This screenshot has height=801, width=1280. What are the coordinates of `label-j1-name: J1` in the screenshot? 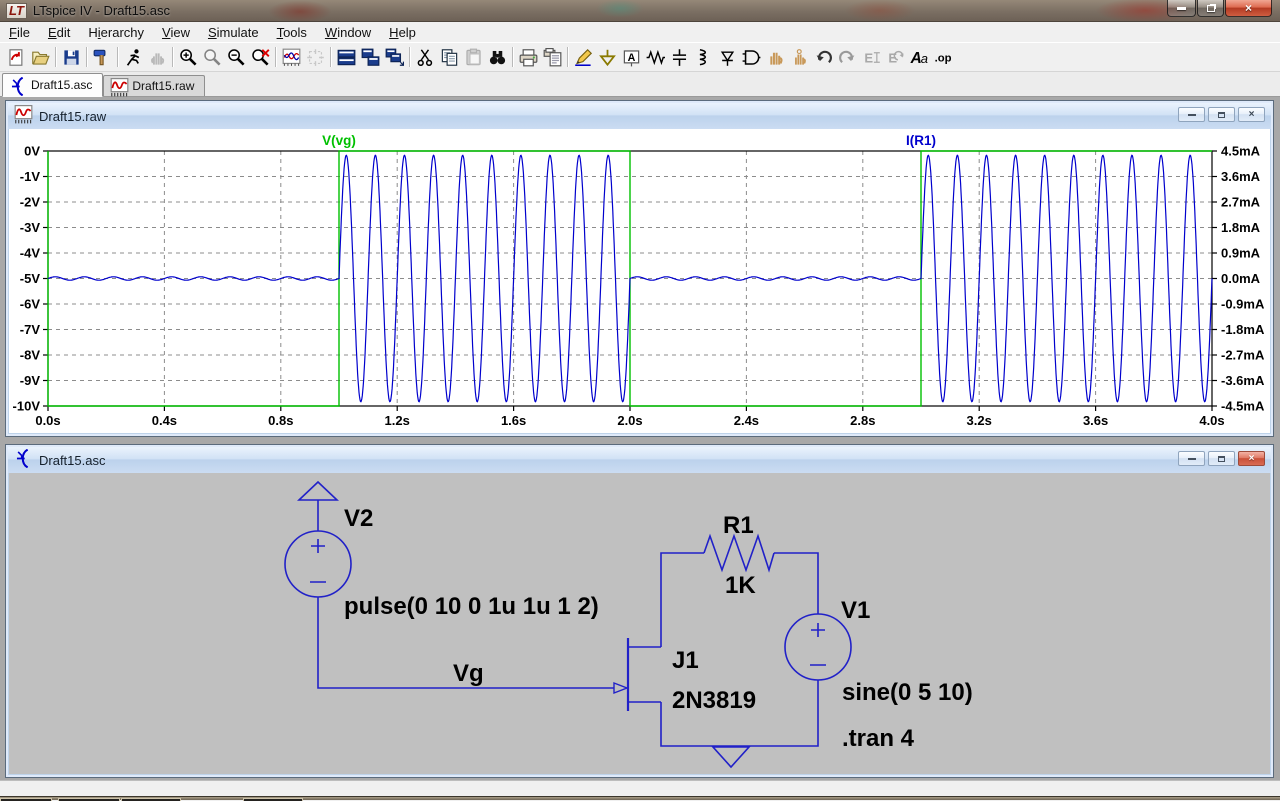 It's located at (685, 660).